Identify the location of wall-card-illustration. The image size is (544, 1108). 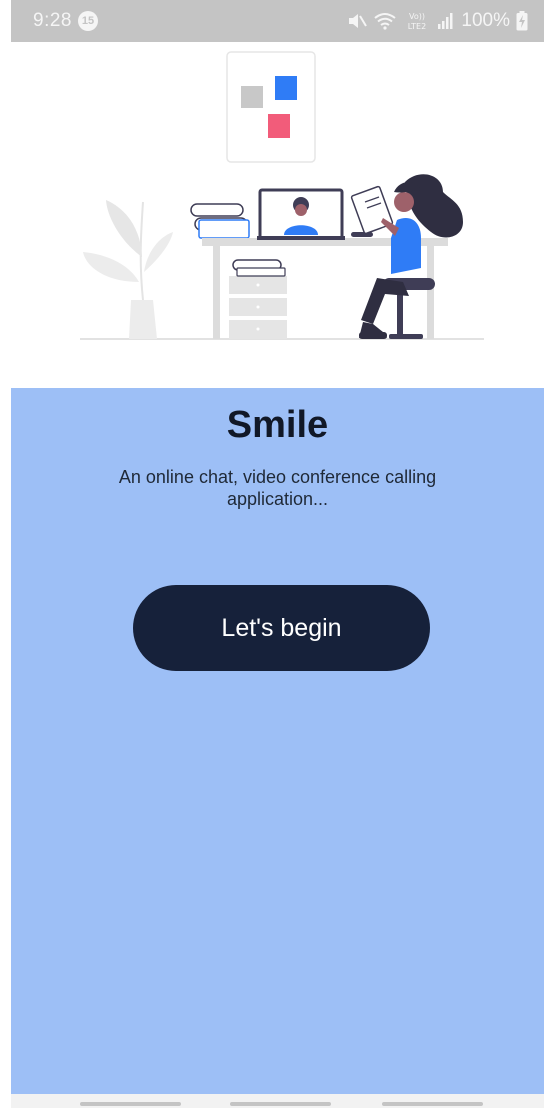
(271, 107).